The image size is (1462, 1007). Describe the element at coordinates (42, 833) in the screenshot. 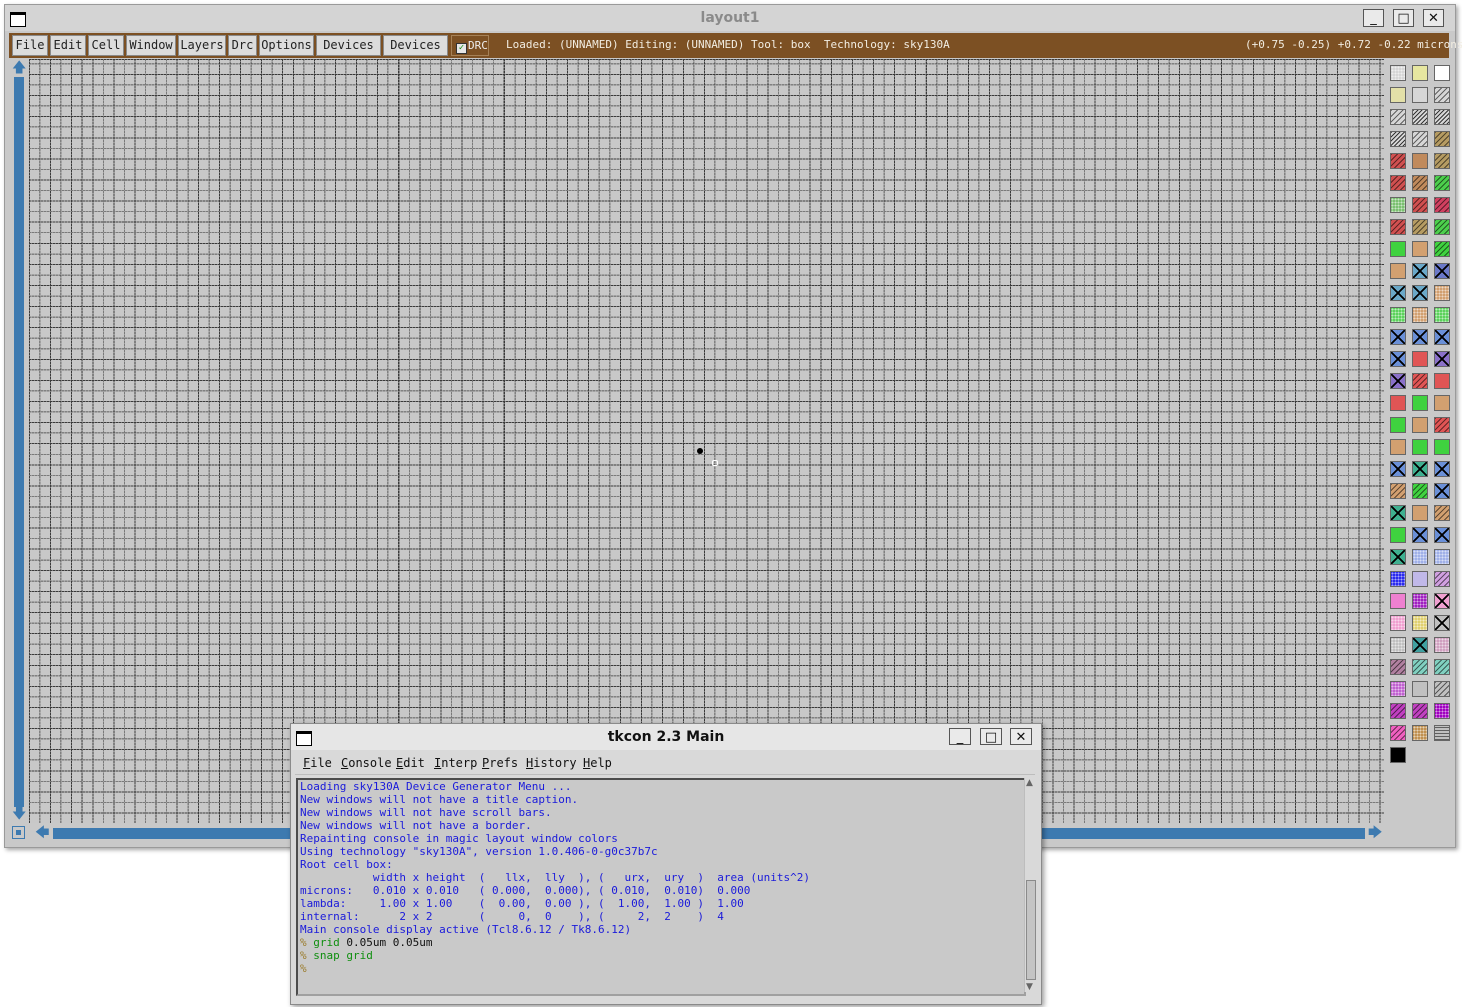

I see `scroll-left-arrow-icon: 🡄` at that location.